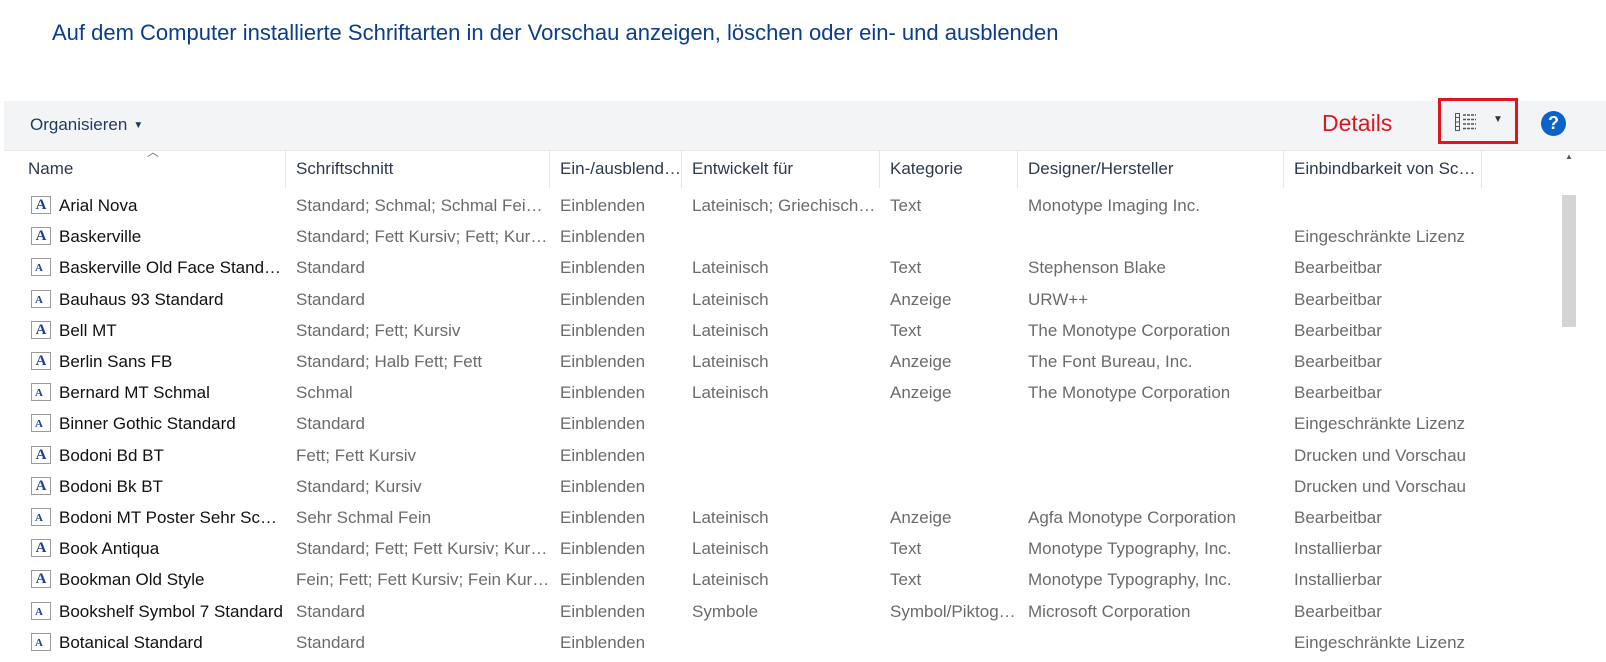 Image resolution: width=1606 pixels, height=662 pixels. What do you see at coordinates (781, 169) in the screenshot?
I see `column-header-designed-for: Entwickelt für` at bounding box center [781, 169].